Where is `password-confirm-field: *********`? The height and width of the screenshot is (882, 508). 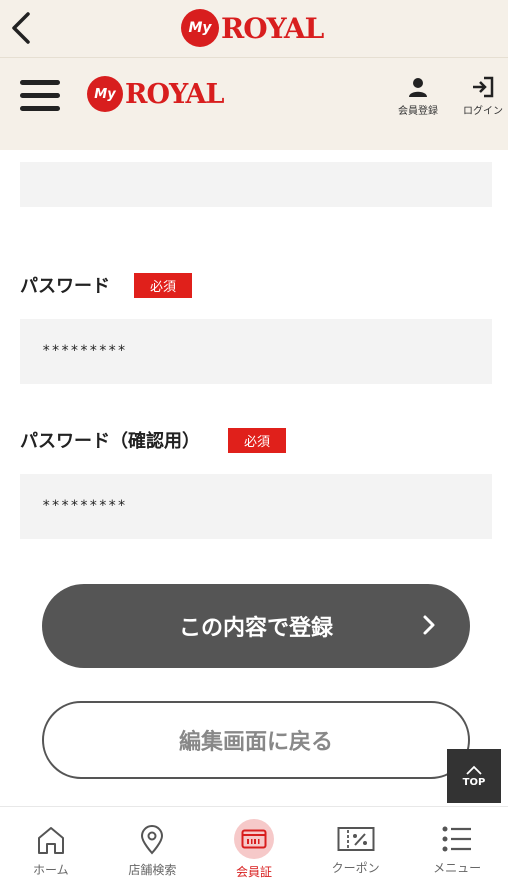
password-confirm-field: ********* is located at coordinates (256, 506).